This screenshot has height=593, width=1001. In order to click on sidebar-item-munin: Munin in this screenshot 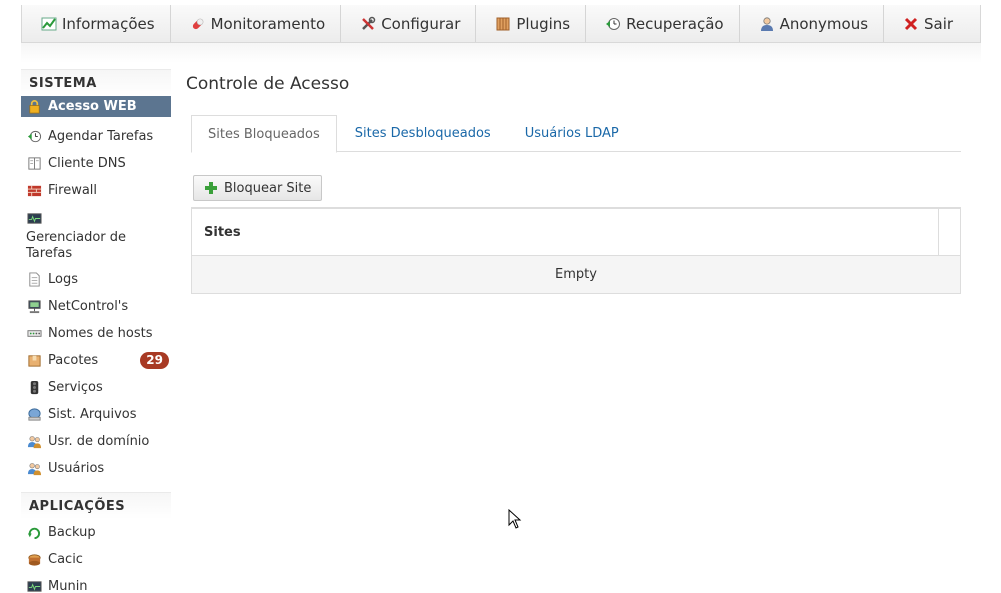, I will do `click(96, 583)`.